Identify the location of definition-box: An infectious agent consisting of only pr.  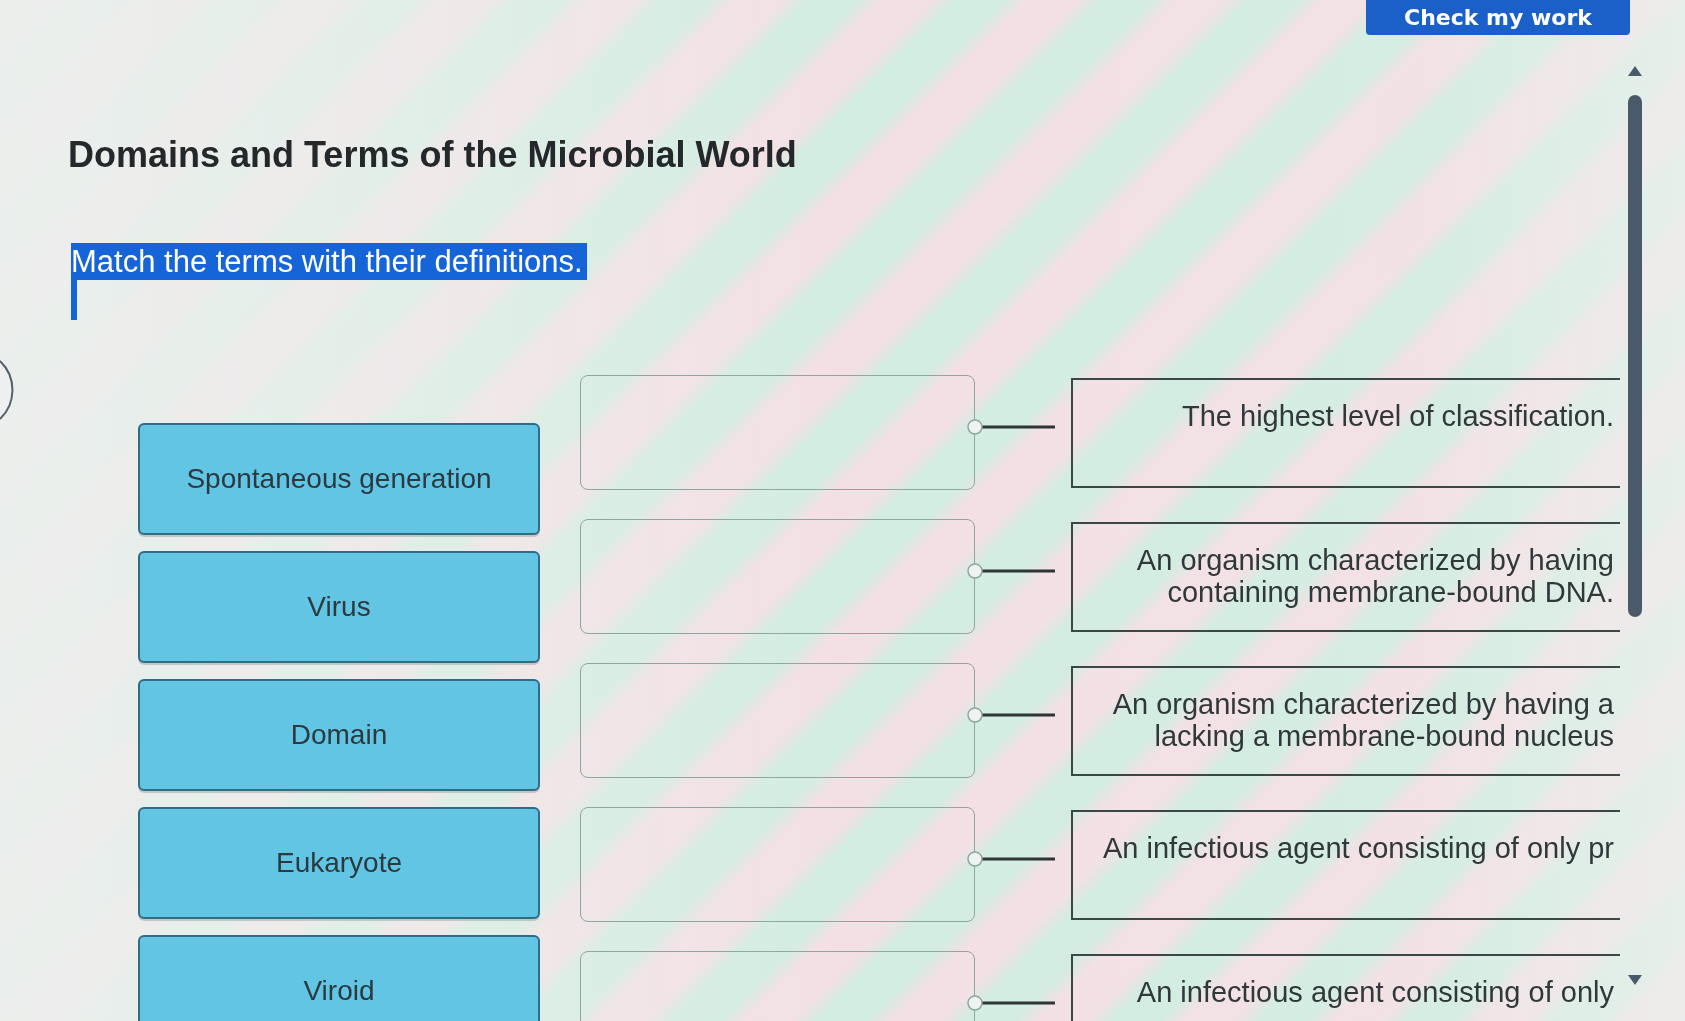
(1345, 865).